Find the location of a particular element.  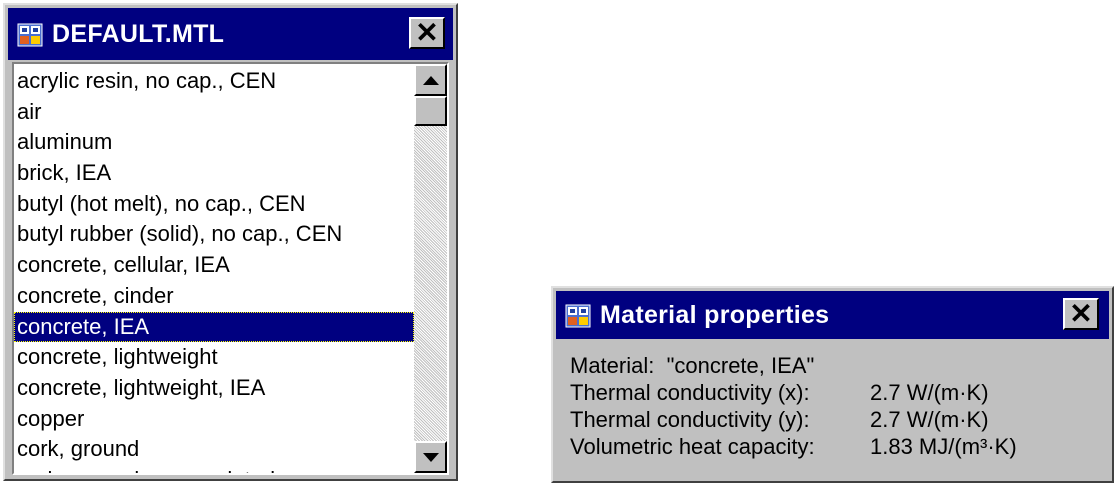

list-item: butyl rubber (solid), no cap., CEN is located at coordinates (214, 234).